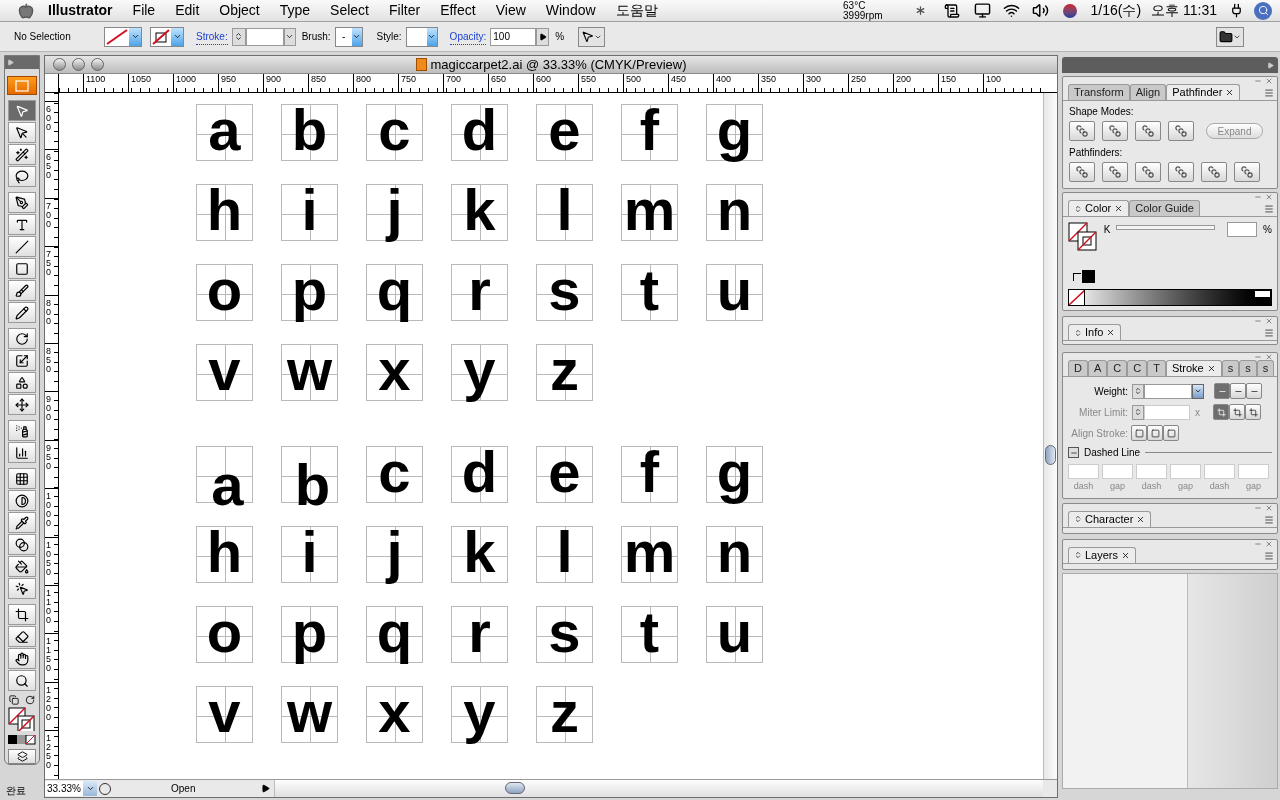  Describe the element at coordinates (1167, 412) in the screenshot. I see `miter-limit-field` at that location.